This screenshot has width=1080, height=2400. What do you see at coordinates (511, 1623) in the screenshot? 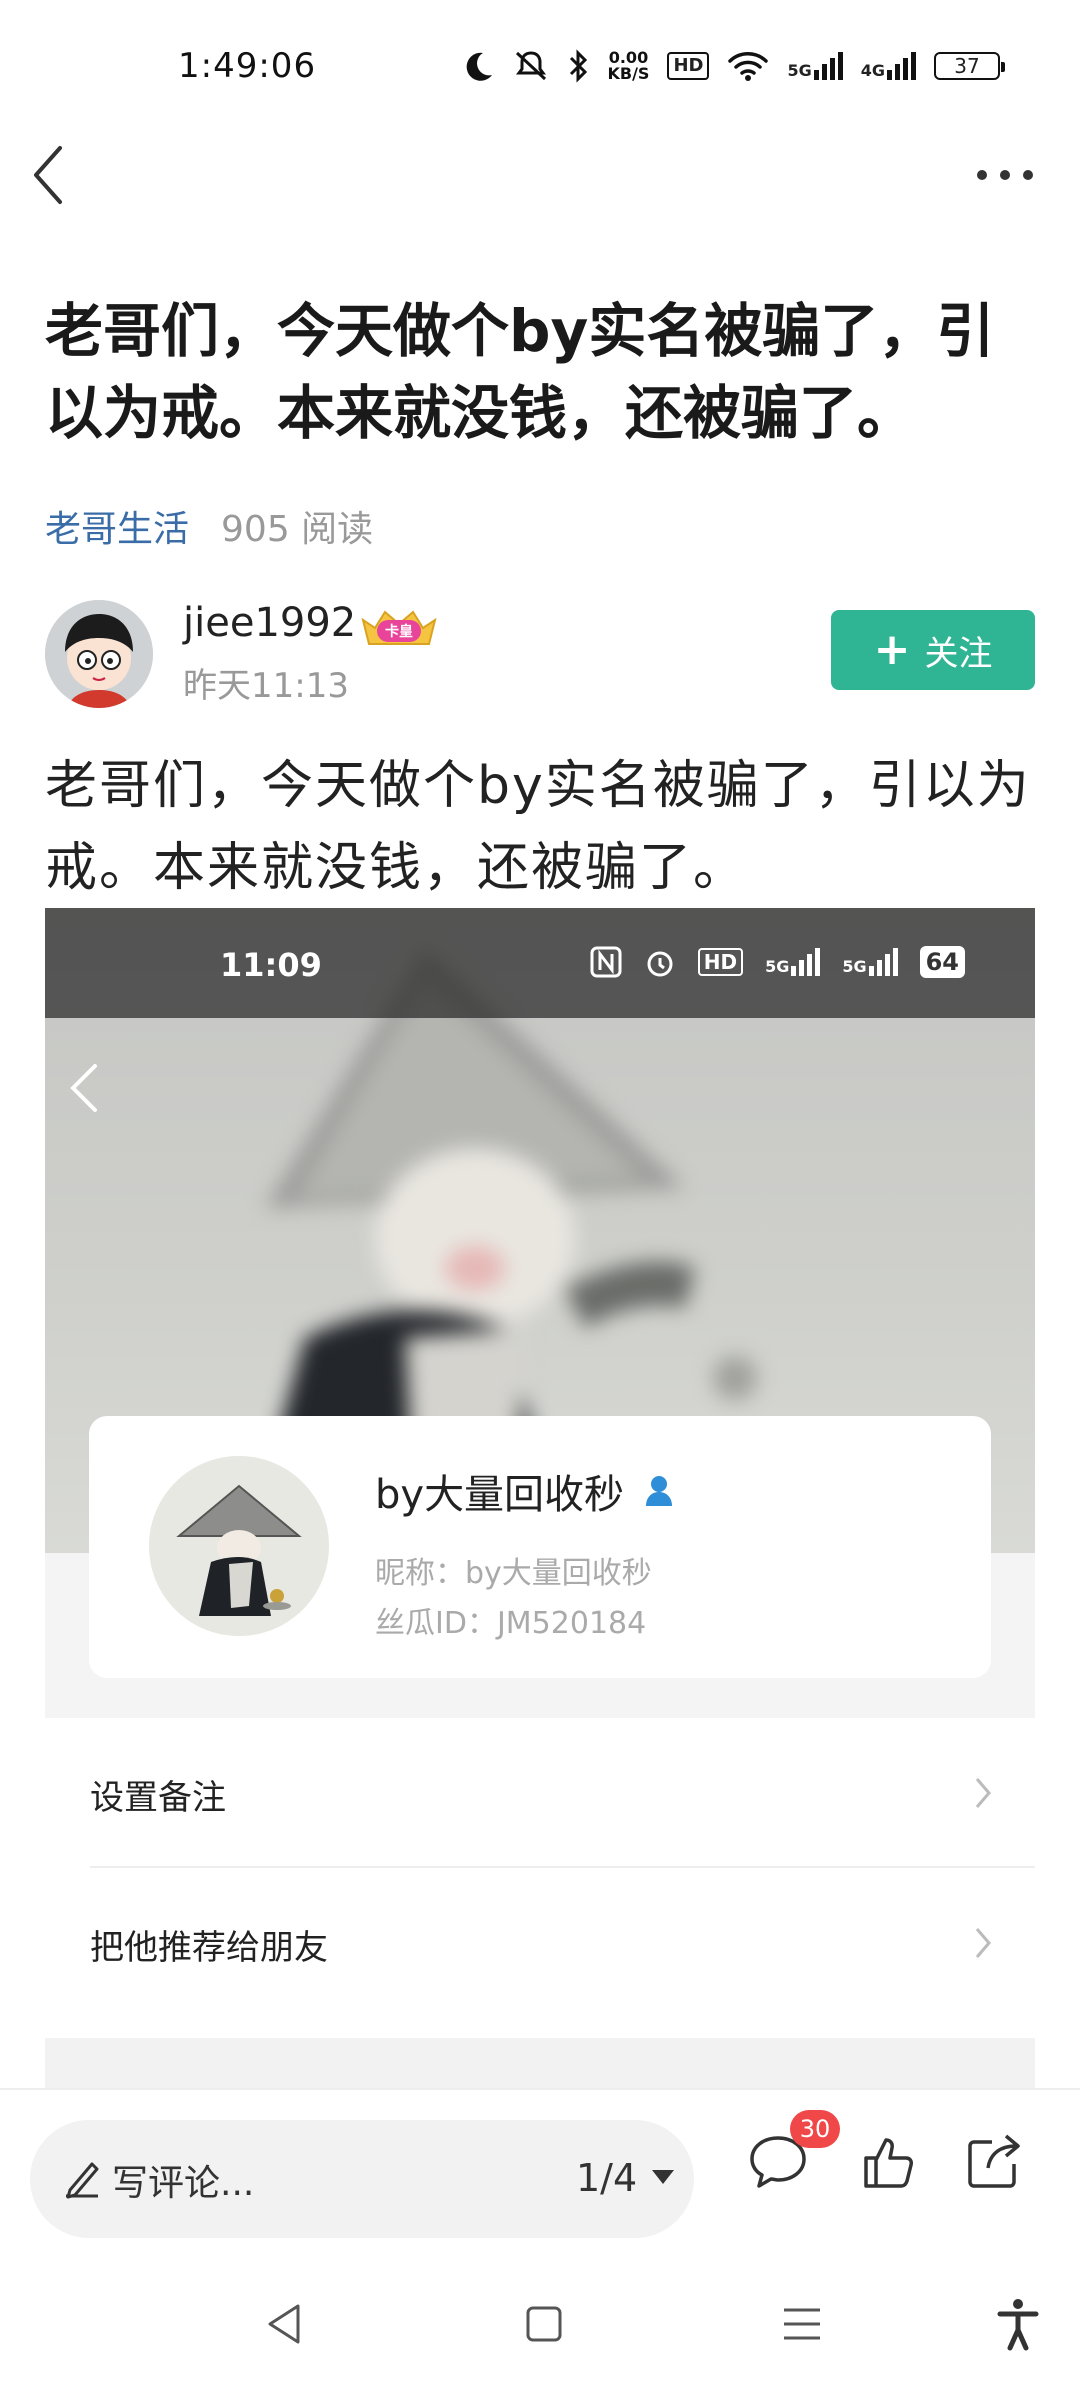
I see `profile-id: 丝瓜ID：JM520184` at bounding box center [511, 1623].